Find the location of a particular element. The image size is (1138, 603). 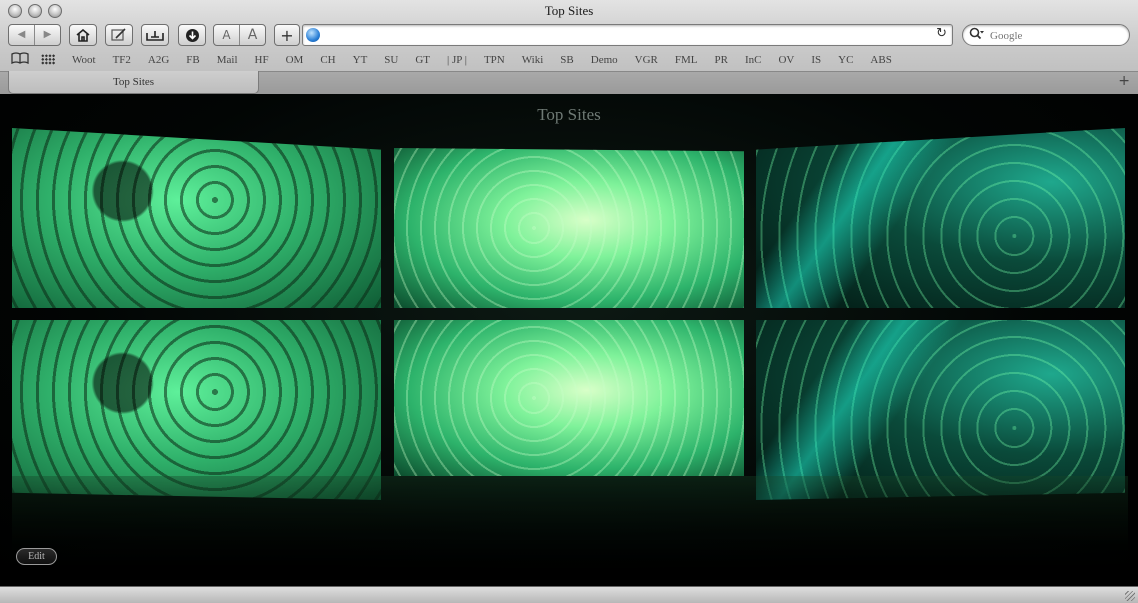

window-title: Top Sites is located at coordinates (569, 10).